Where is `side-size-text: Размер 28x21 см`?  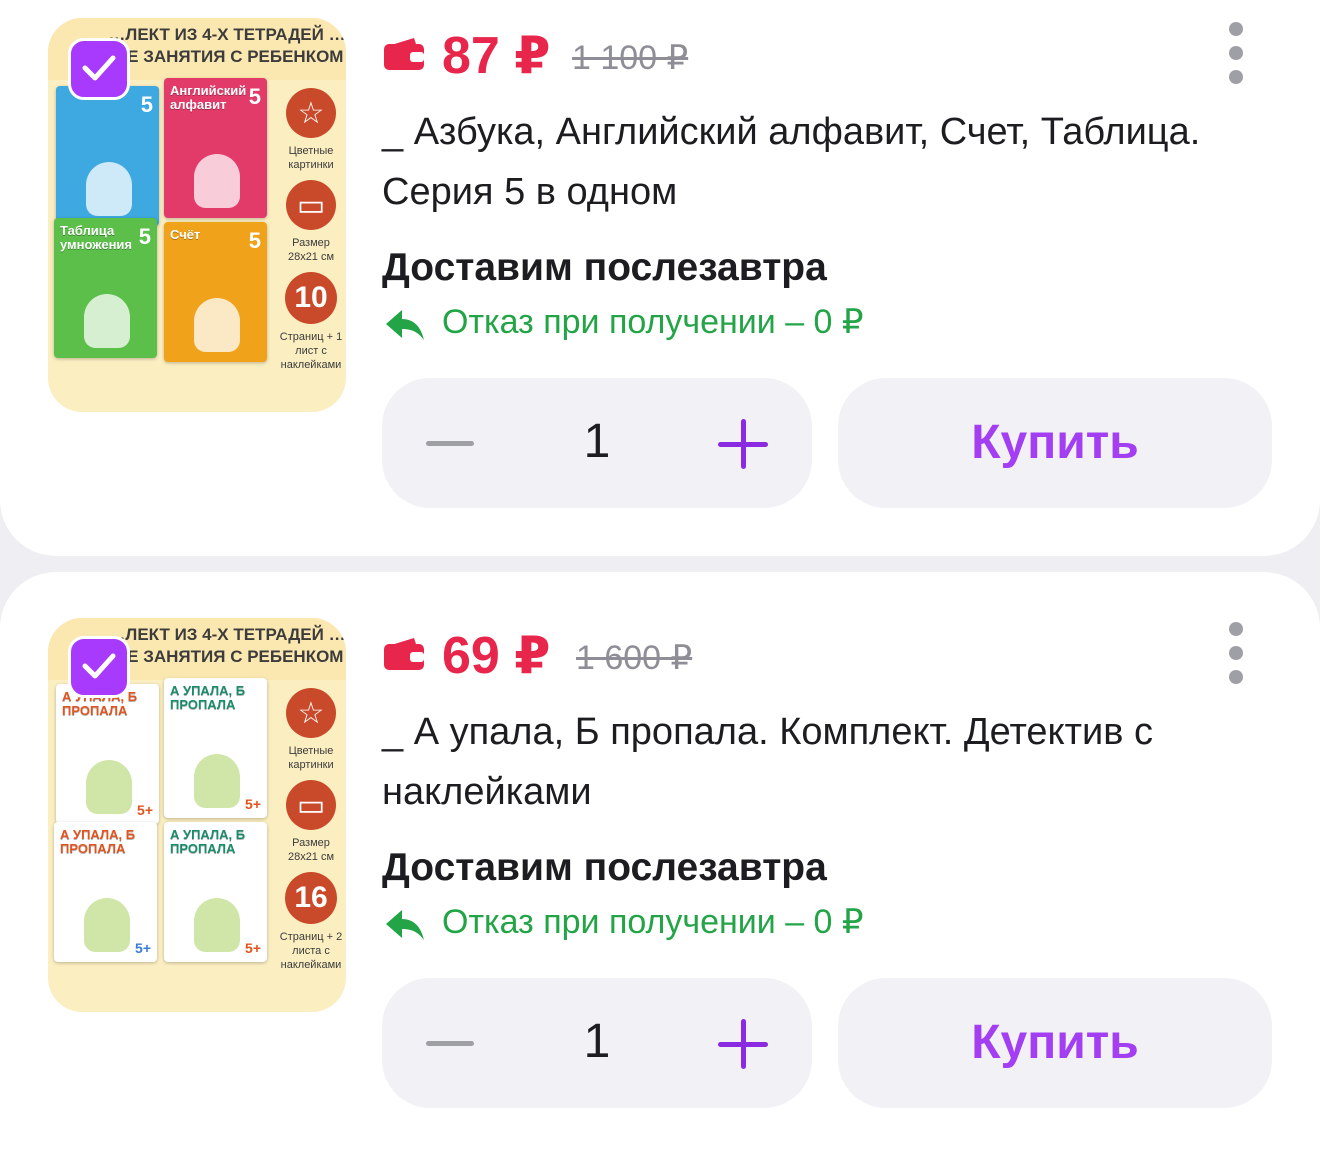 side-size-text: Размер 28x21 см is located at coordinates (311, 250).